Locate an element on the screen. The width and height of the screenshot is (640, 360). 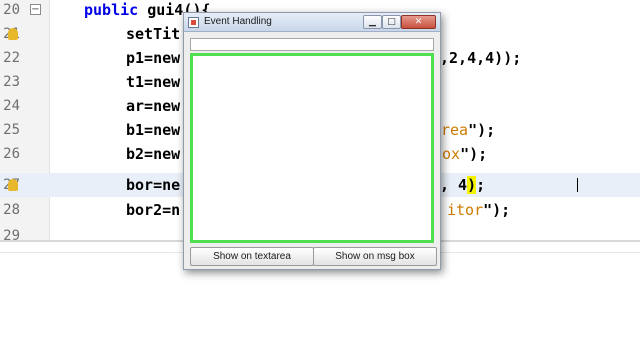
string-token: rea is located at coordinates (455, 130).